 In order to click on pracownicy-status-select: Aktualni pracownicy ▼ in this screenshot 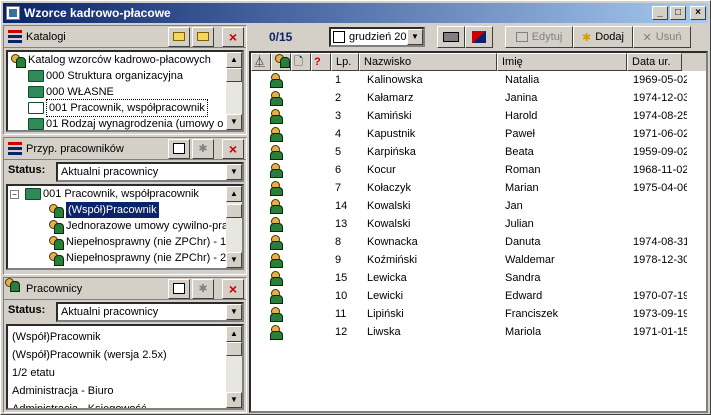, I will do `click(150, 312)`.